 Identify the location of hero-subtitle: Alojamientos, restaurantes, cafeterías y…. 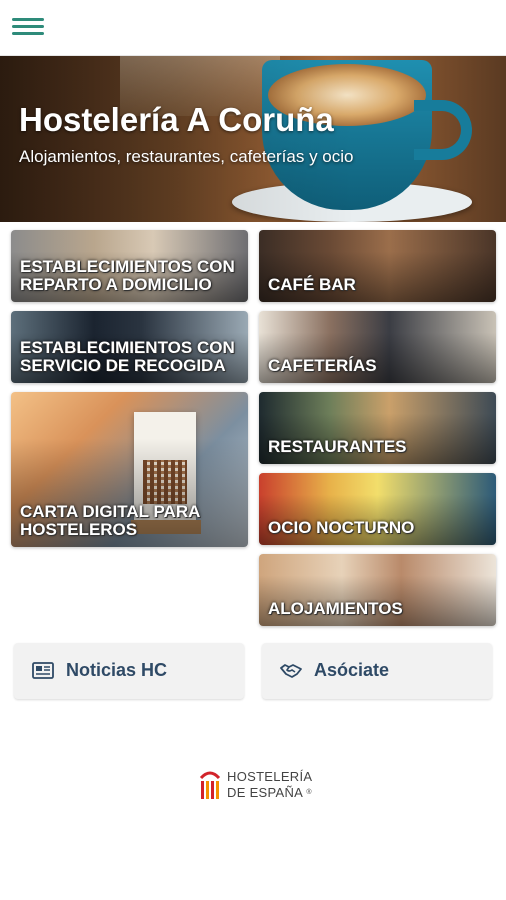
(186, 156).